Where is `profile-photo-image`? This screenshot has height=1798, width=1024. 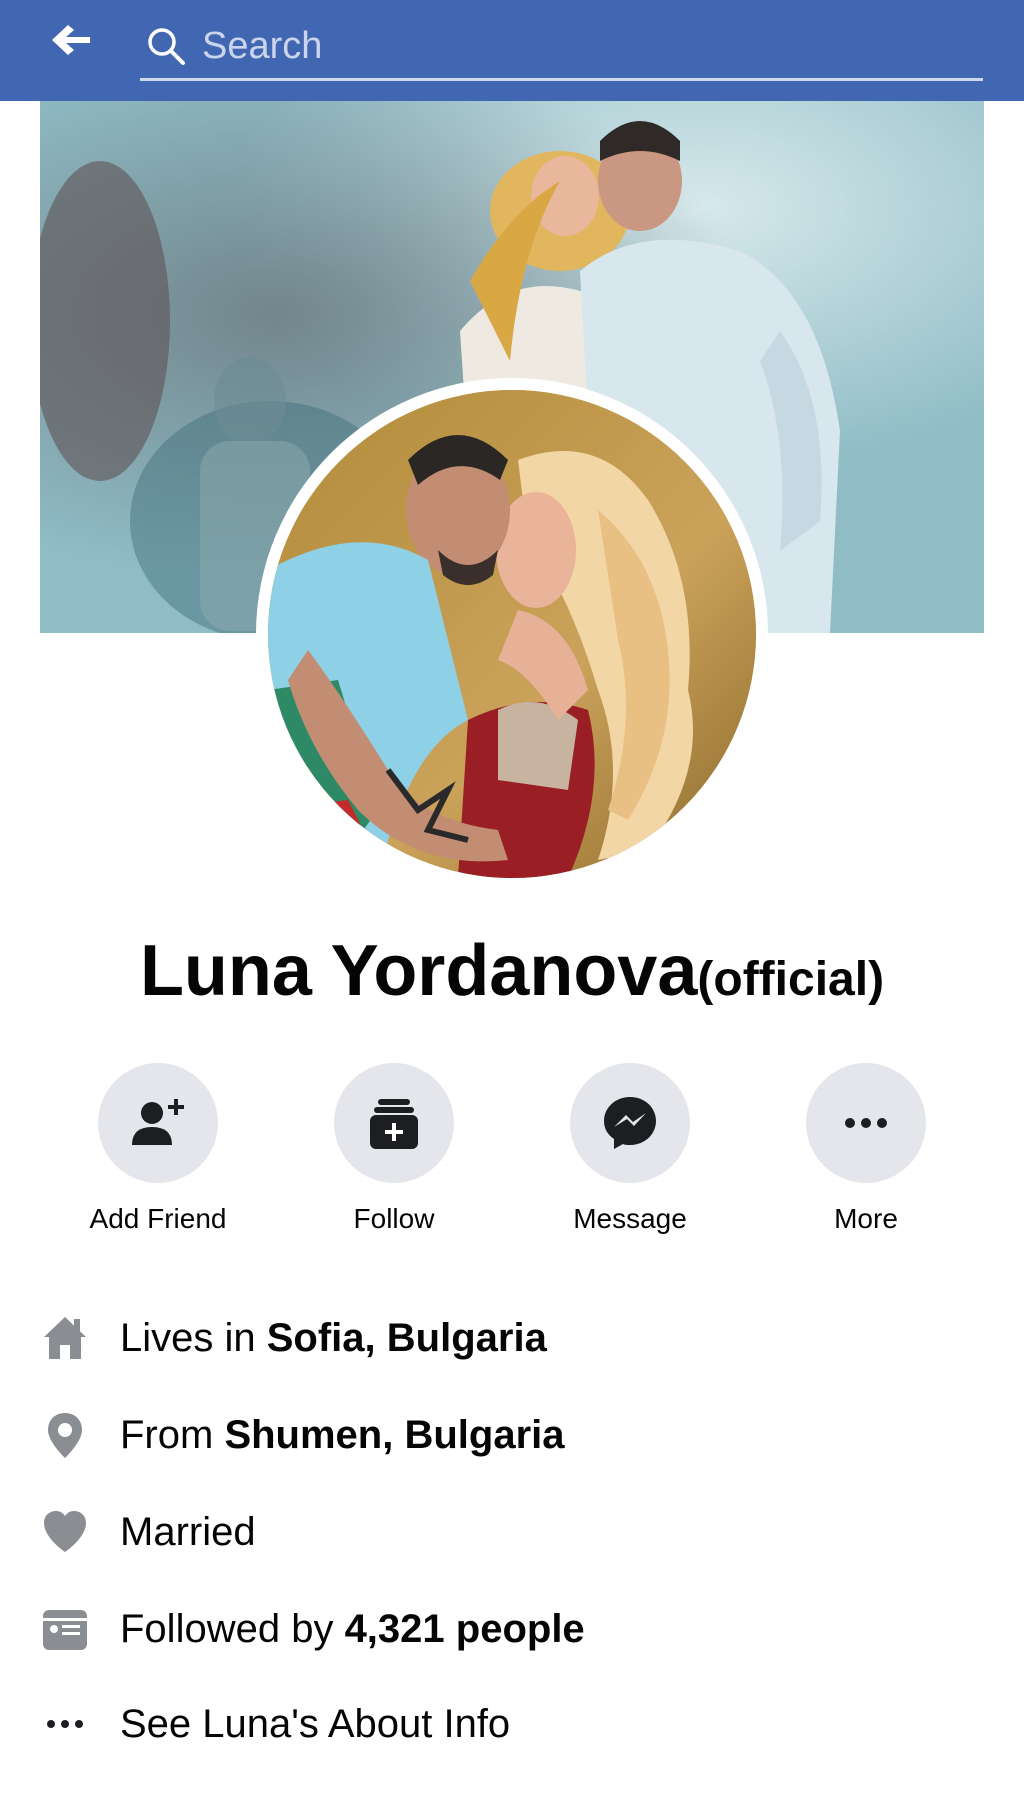 profile-photo-image is located at coordinates (512, 634).